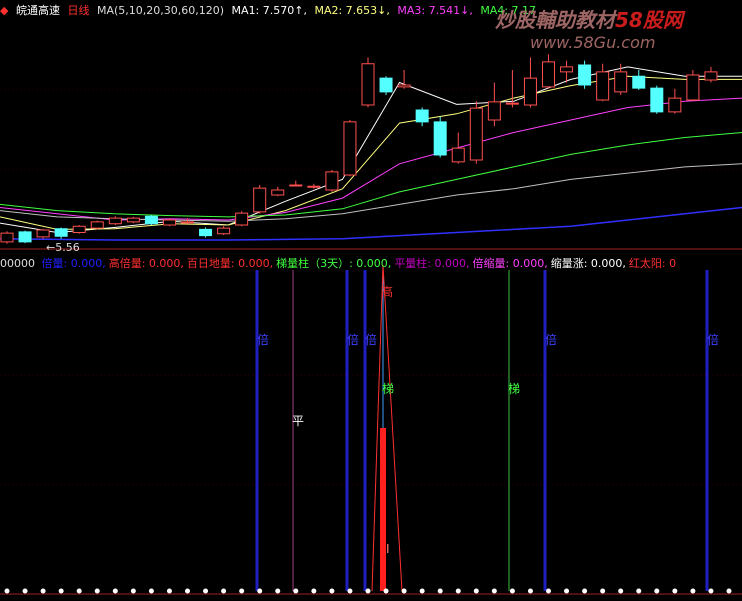  What do you see at coordinates (388, 549) in the screenshot?
I see `marker-i: I` at bounding box center [388, 549].